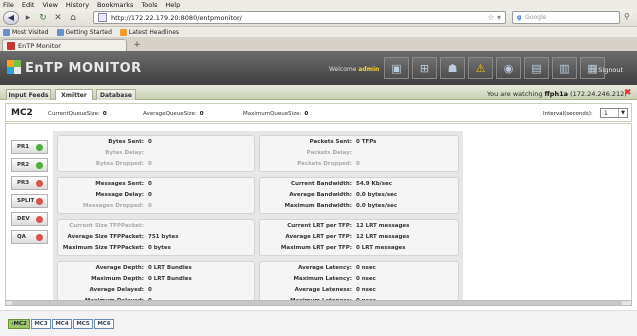 Image resolution: width=637 pixels, height=336 pixels. Describe the element at coordinates (43, 18) in the screenshot. I see `reload-icon: ↻` at that location.